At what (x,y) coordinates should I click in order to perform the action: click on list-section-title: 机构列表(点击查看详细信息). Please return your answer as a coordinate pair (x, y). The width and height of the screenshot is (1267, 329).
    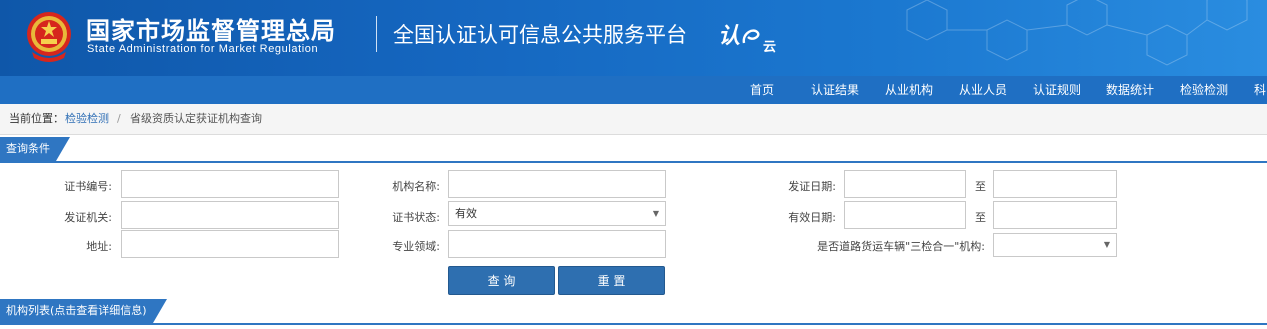
    Looking at the image, I should click on (83, 311).